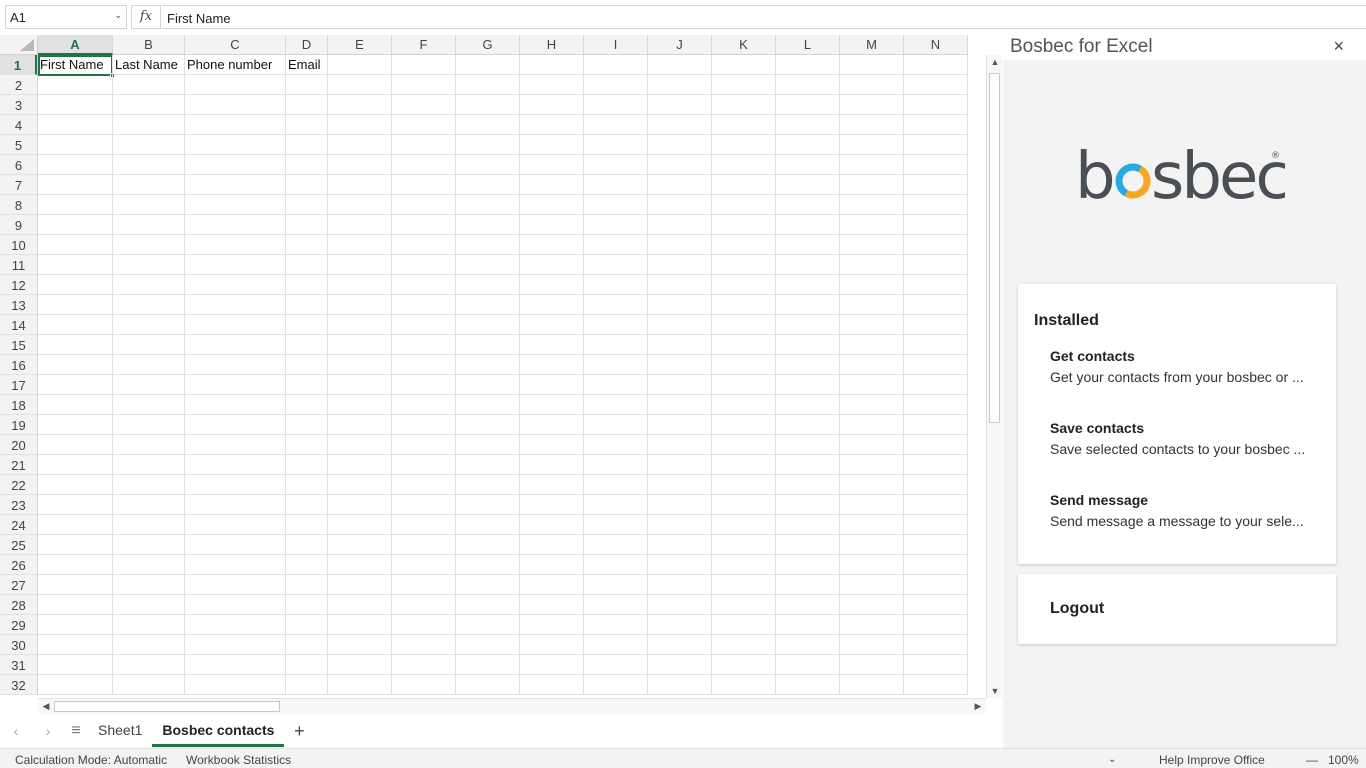  What do you see at coordinates (936, 45) in the screenshot?
I see `column-header-n: N` at bounding box center [936, 45].